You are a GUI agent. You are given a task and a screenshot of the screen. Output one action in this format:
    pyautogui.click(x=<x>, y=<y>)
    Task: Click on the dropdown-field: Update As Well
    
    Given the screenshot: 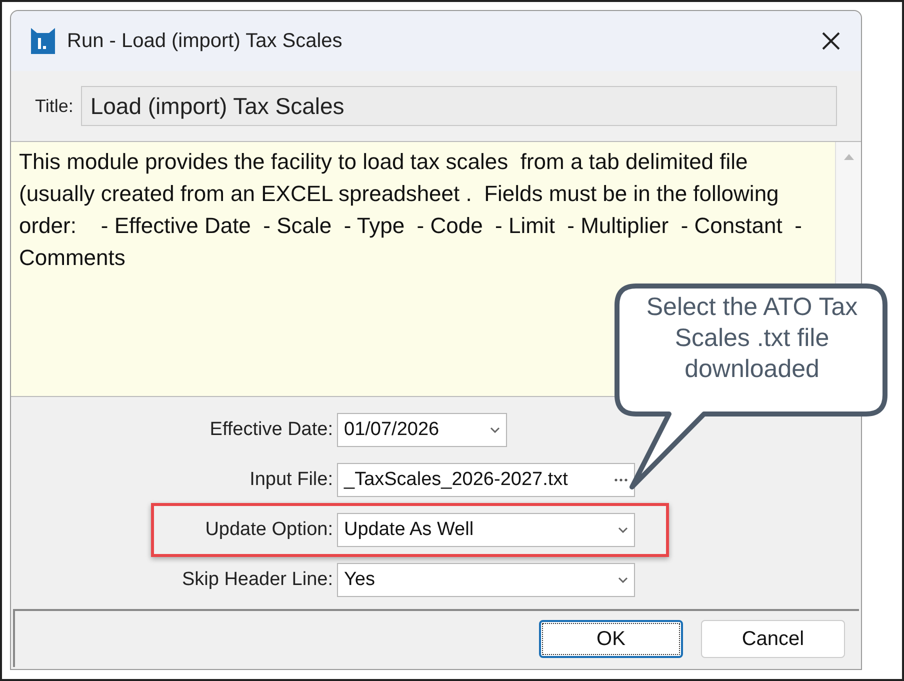 What is the action you would take?
    pyautogui.click(x=486, y=530)
    